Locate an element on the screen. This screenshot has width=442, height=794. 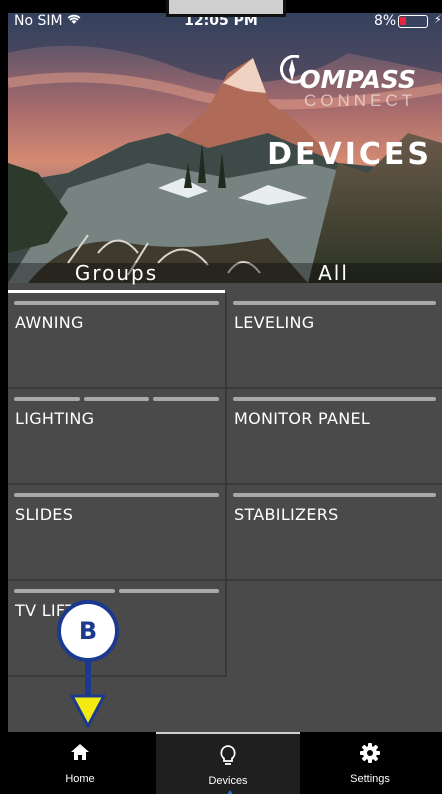
nav-devices-label: Devices is located at coordinates (228, 781).